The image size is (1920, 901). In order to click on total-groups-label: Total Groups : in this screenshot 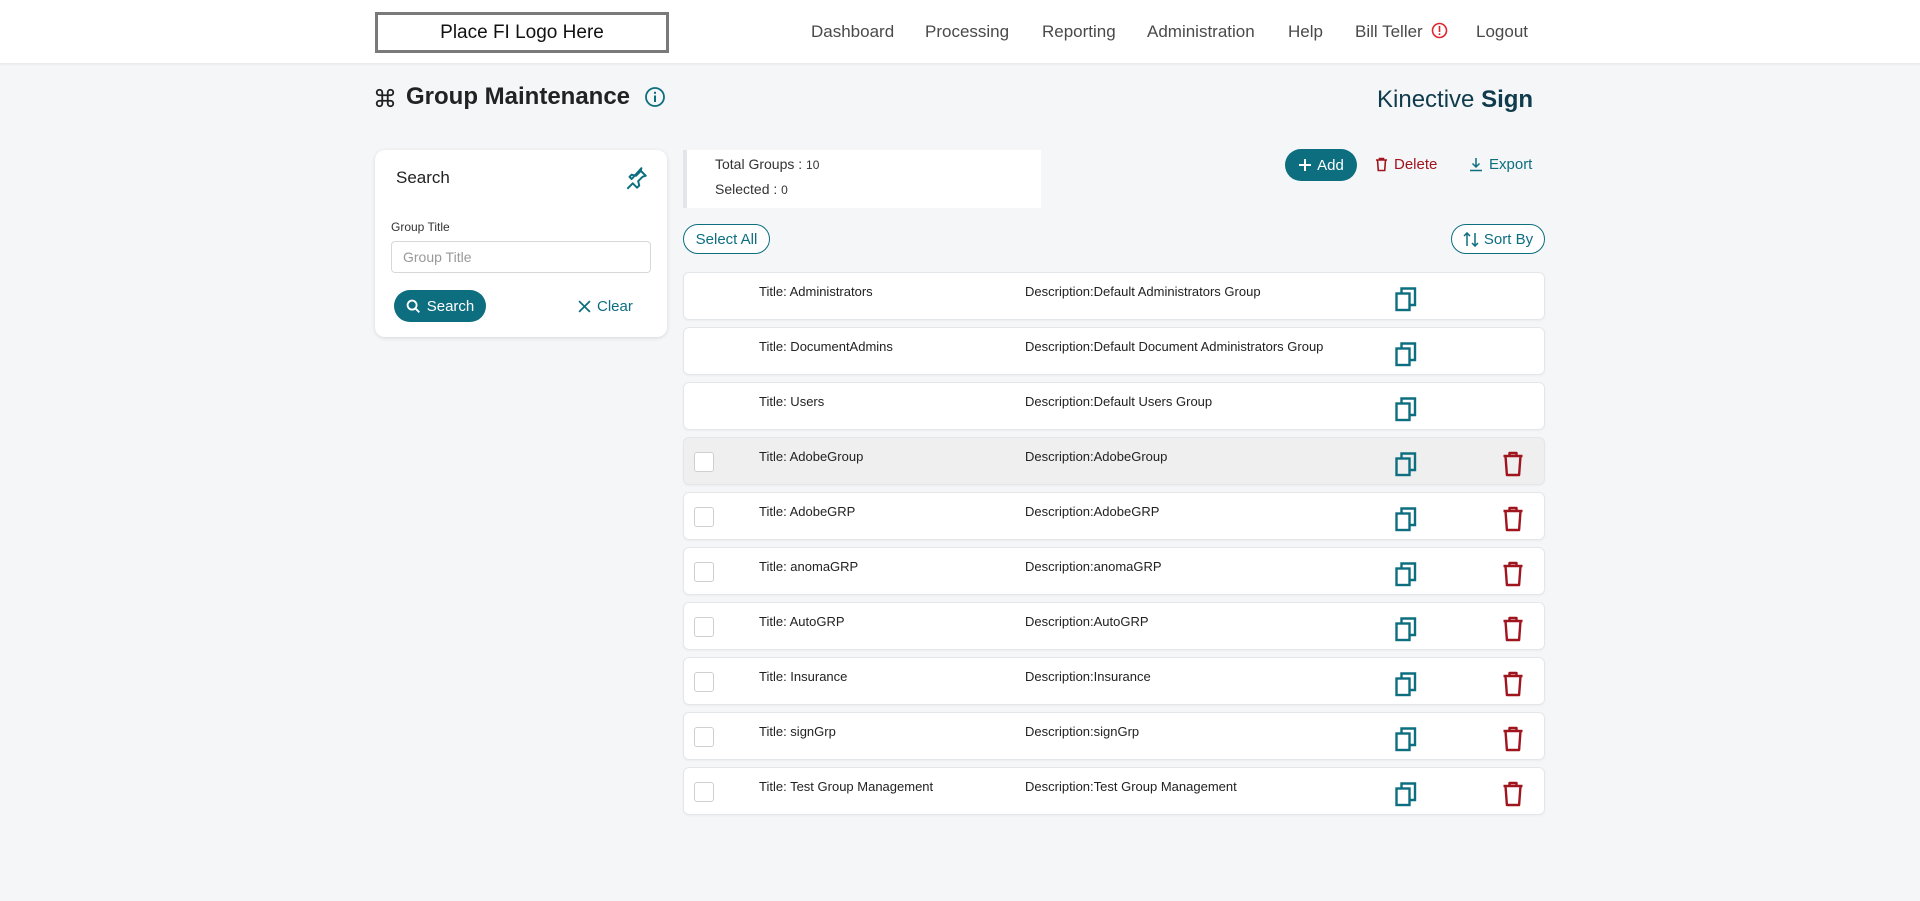, I will do `click(761, 164)`.